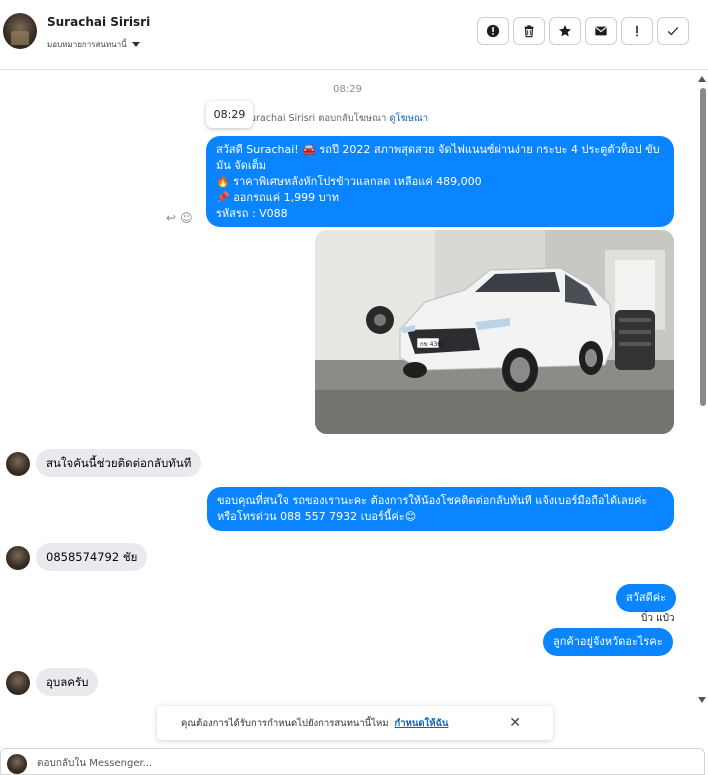 The height and width of the screenshot is (775, 708). What do you see at coordinates (67, 682) in the screenshot?
I see `incoming-message: อุบลครับ` at bounding box center [67, 682].